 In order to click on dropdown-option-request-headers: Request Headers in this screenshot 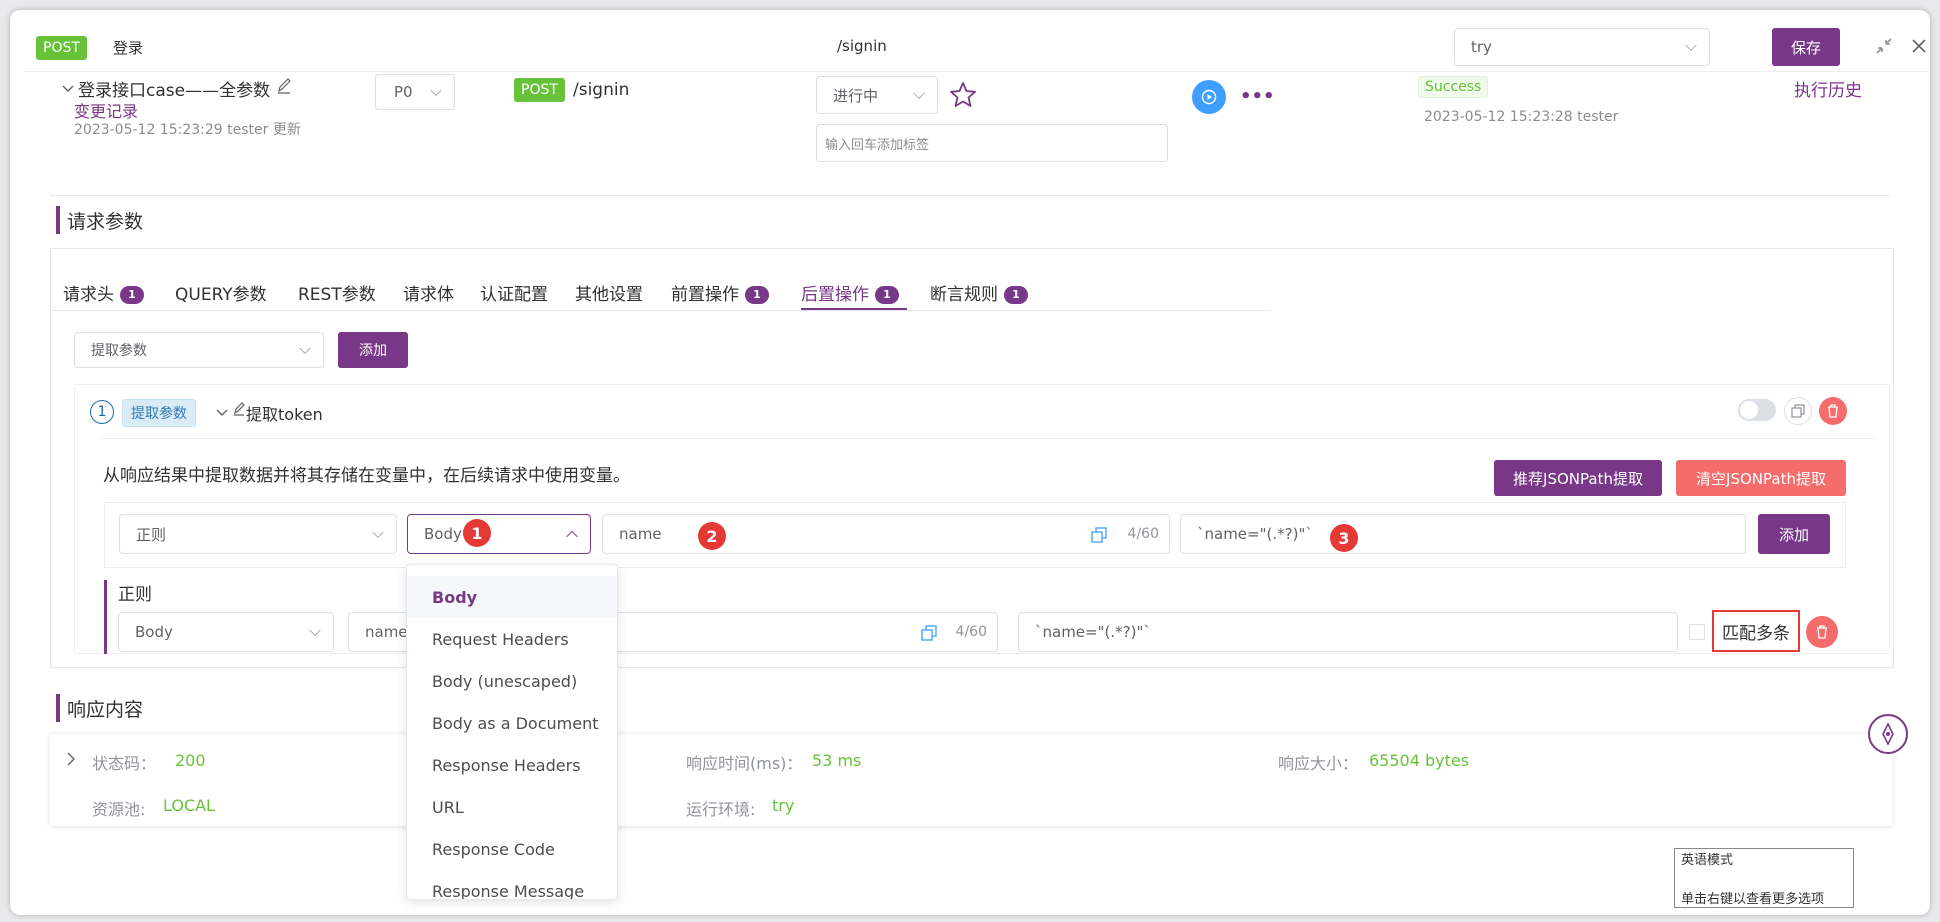, I will do `click(512, 639)`.